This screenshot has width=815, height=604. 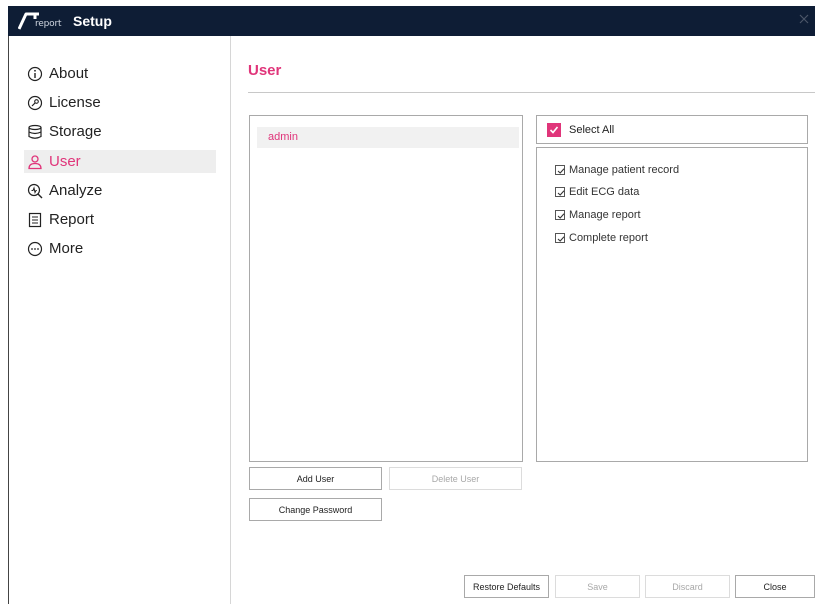 What do you see at coordinates (455, 478) in the screenshot?
I see `delete-user-button: Delete User` at bounding box center [455, 478].